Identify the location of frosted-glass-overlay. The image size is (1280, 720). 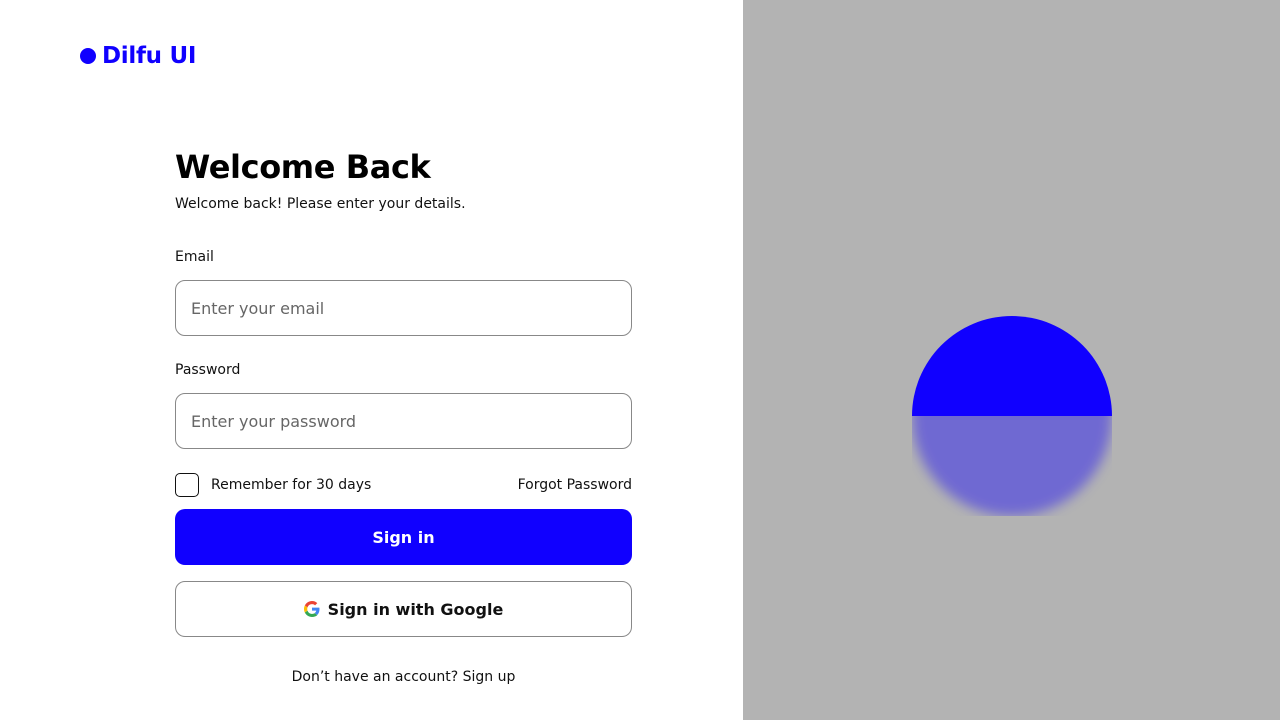
(1012, 476).